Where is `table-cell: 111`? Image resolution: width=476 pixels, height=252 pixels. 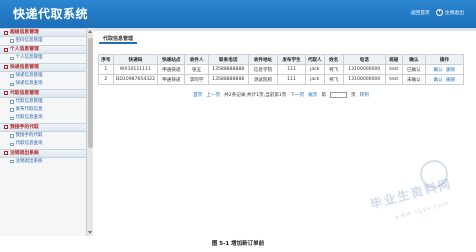
table-cell: 111 is located at coordinates (291, 79).